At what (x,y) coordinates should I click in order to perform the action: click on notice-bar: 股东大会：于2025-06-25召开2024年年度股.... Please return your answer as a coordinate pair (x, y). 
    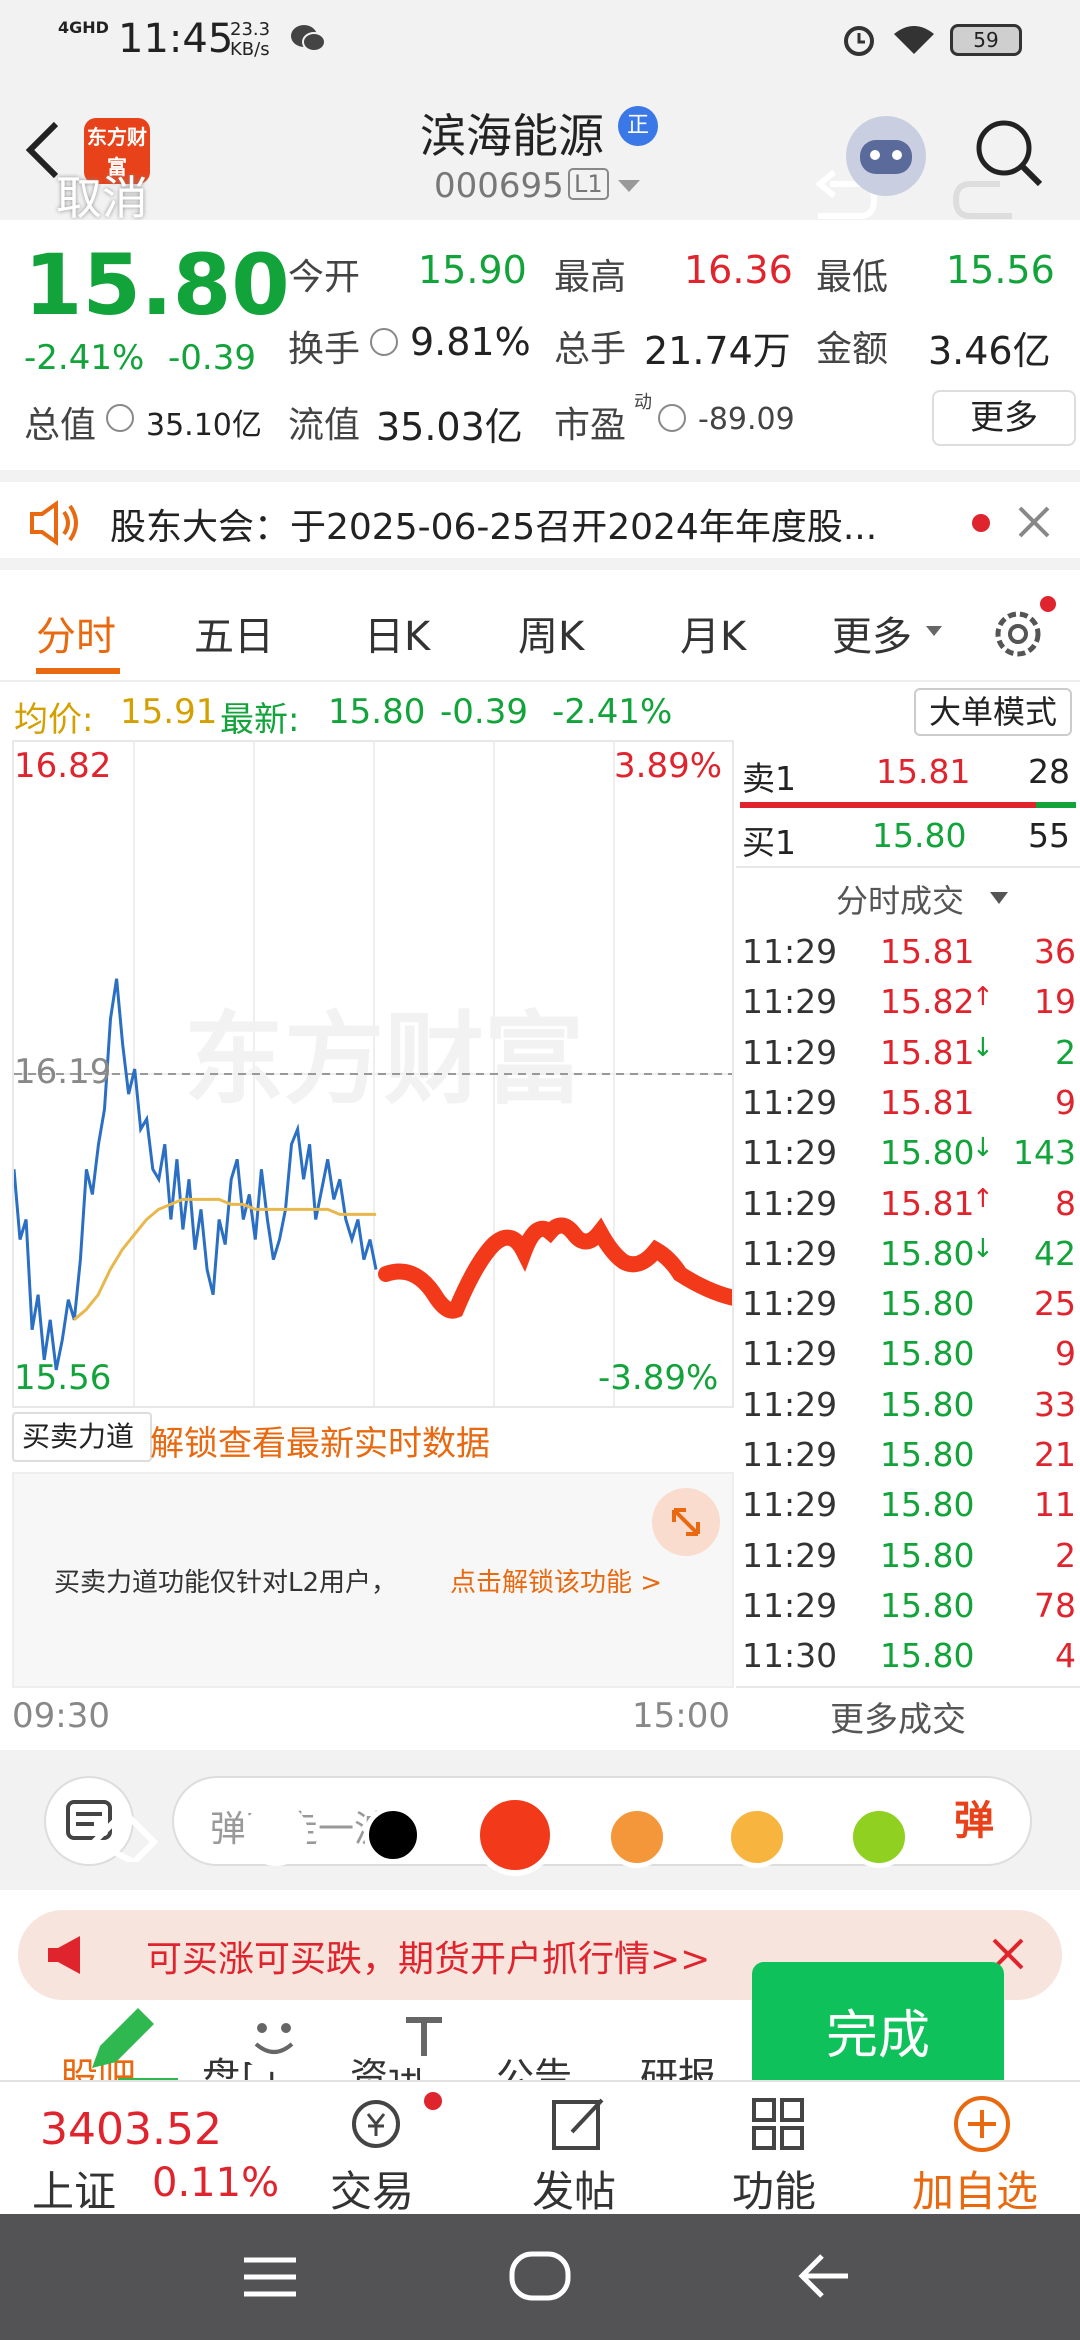
    Looking at the image, I should click on (540, 520).